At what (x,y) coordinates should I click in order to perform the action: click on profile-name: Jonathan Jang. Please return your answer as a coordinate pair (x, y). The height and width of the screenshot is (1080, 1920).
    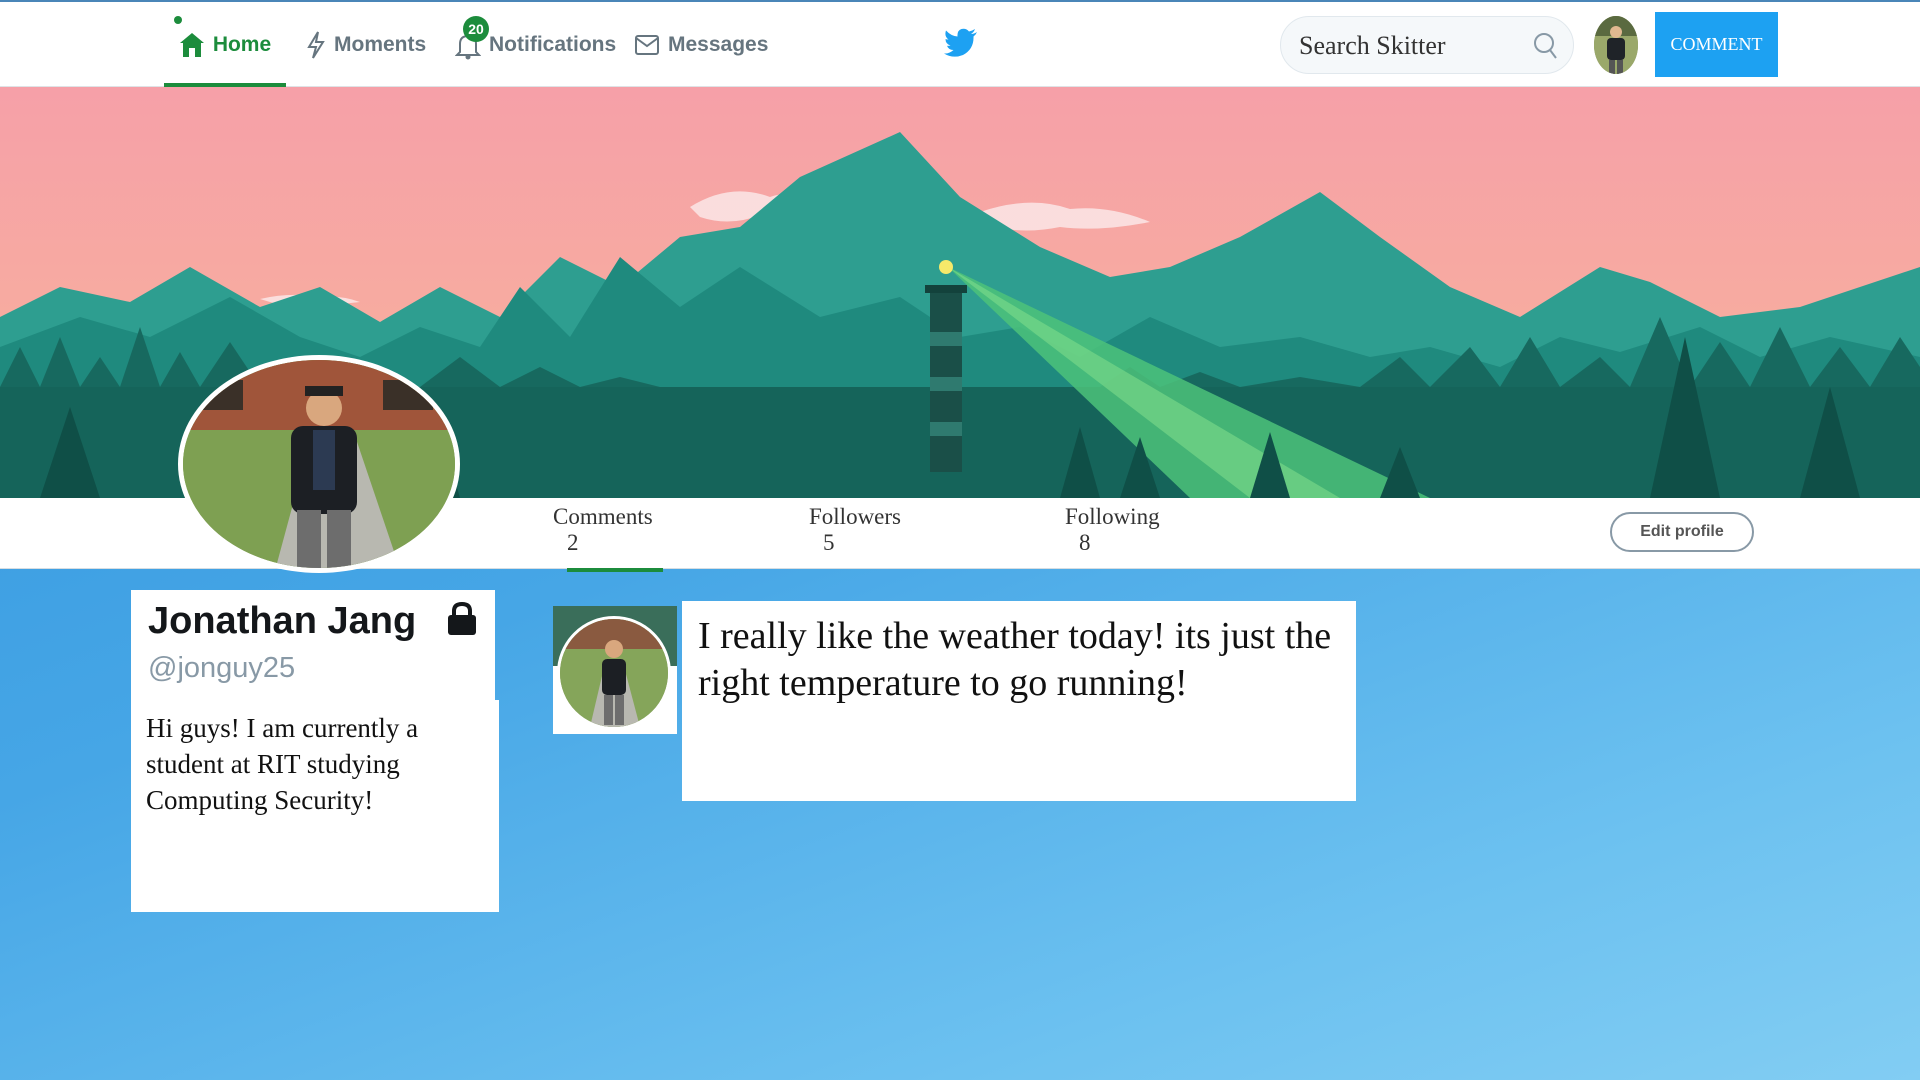
    Looking at the image, I should click on (282, 621).